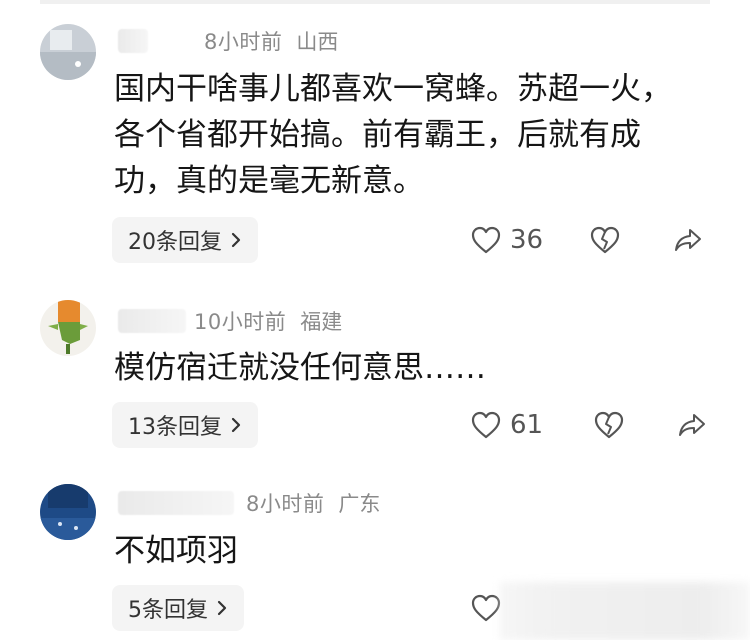 The image size is (750, 640). What do you see at coordinates (588, 425) in the screenshot?
I see `comment-actions: 61` at bounding box center [588, 425].